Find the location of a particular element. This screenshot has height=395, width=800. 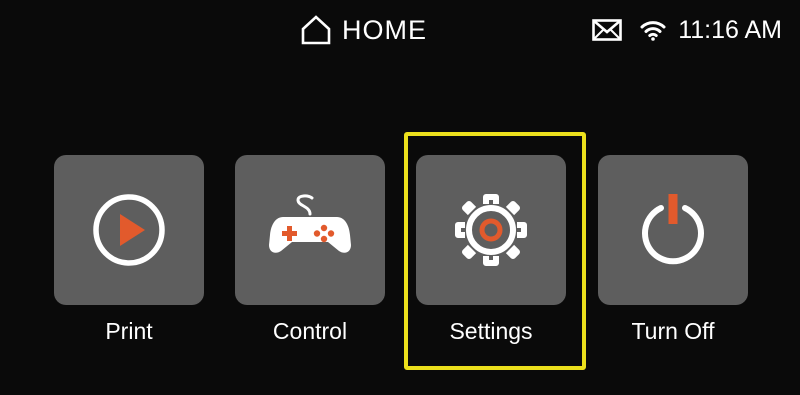

print-tile is located at coordinates (129, 230).